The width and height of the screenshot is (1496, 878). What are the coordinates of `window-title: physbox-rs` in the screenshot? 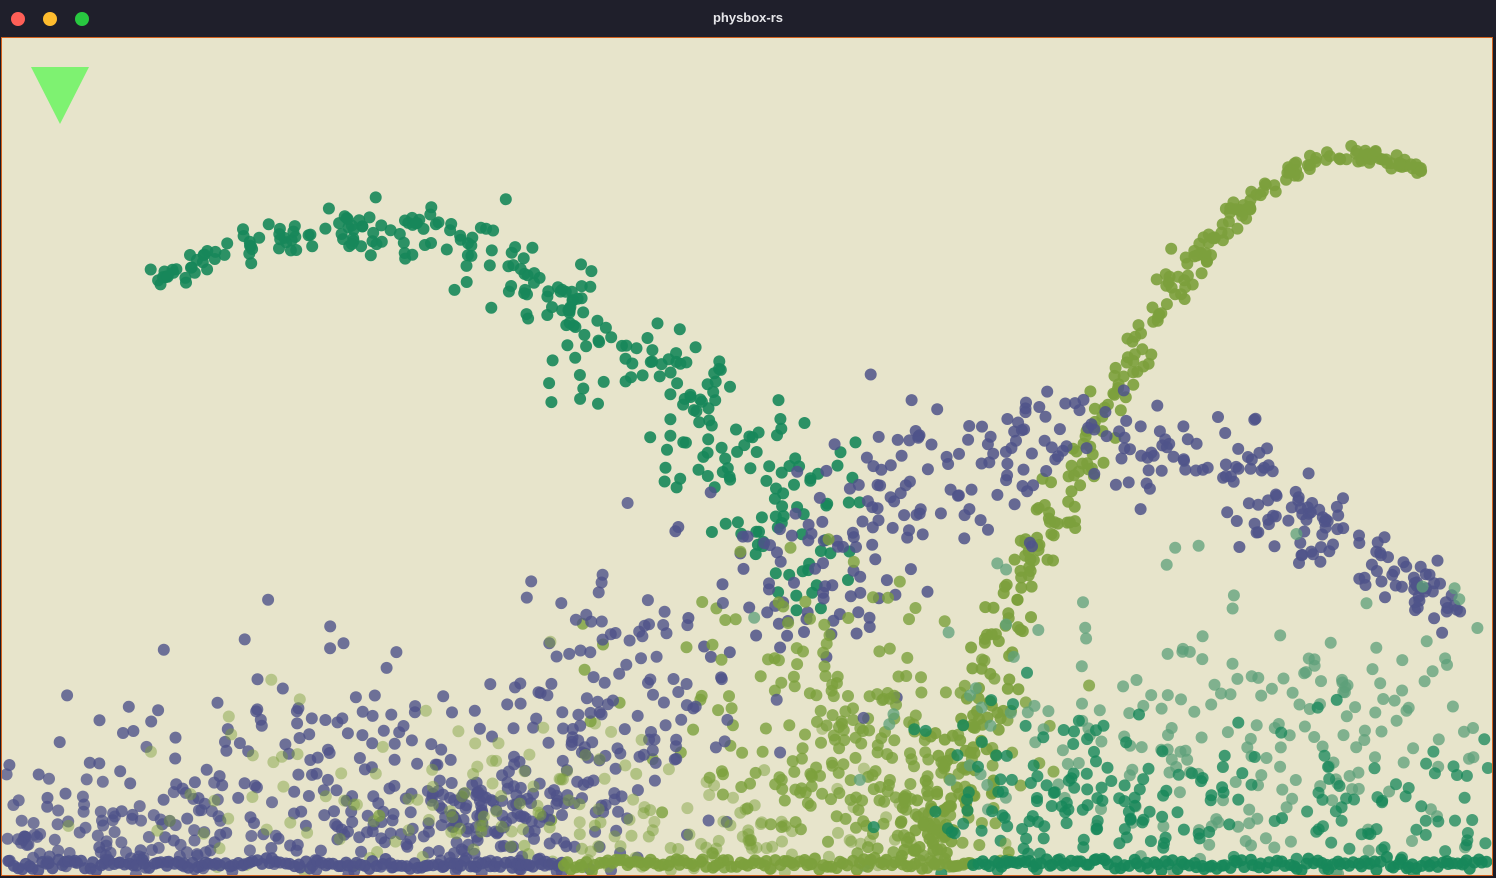 It's located at (748, 17).